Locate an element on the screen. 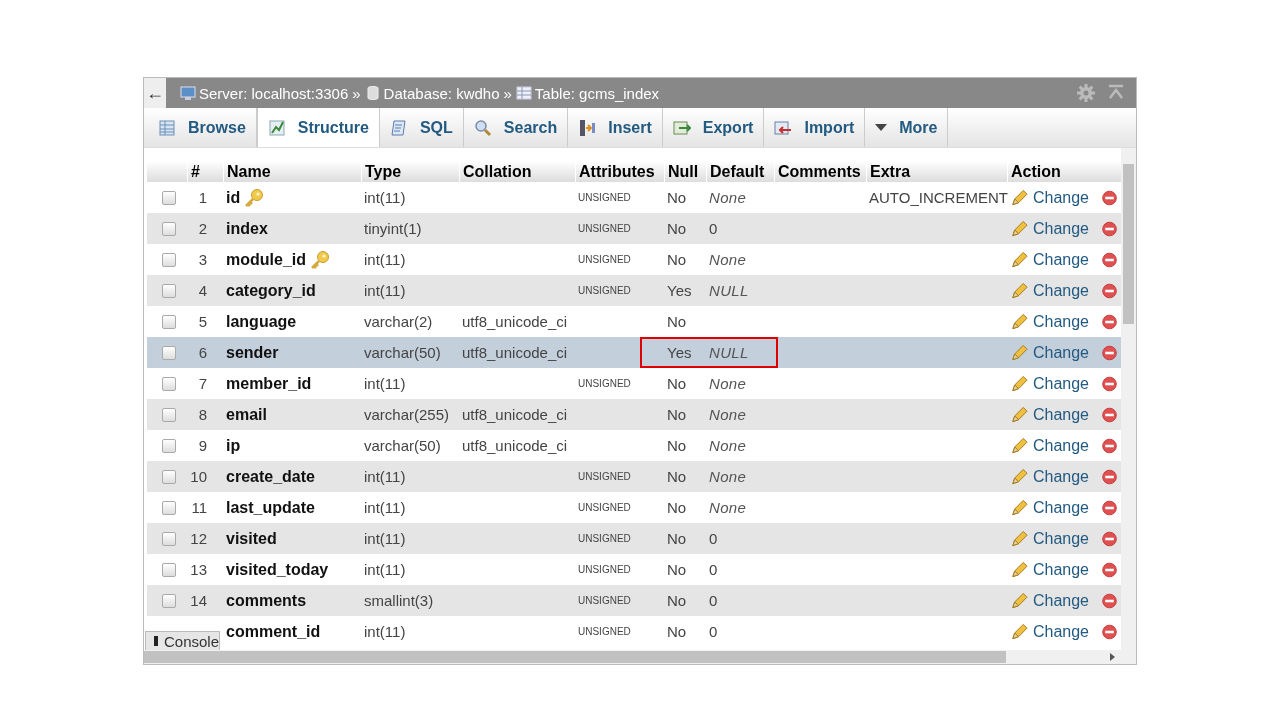  table-row: 12 visited int(11) UNSIGNED No 0 Change is located at coordinates (634, 538).